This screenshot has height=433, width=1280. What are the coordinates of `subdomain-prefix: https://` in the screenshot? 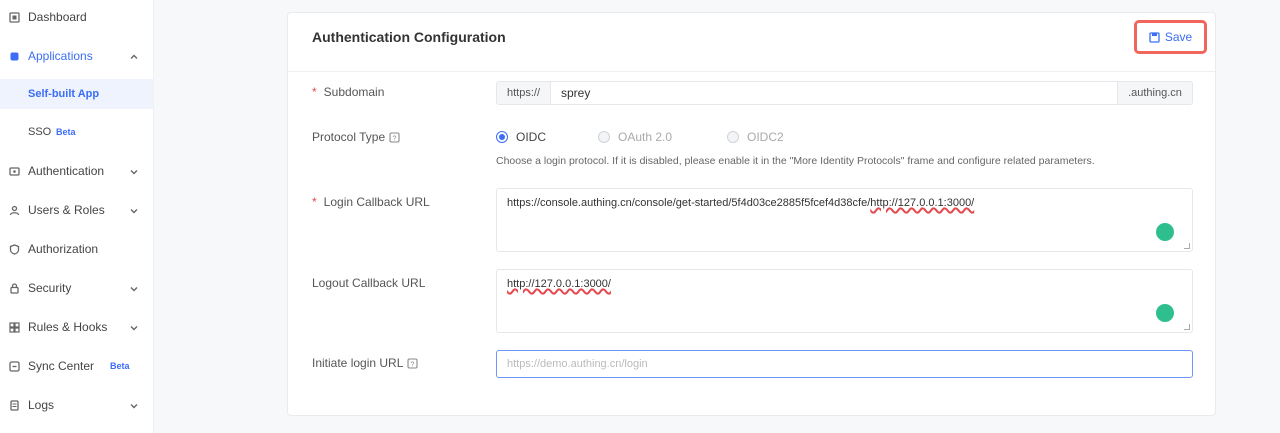 It's located at (524, 93).